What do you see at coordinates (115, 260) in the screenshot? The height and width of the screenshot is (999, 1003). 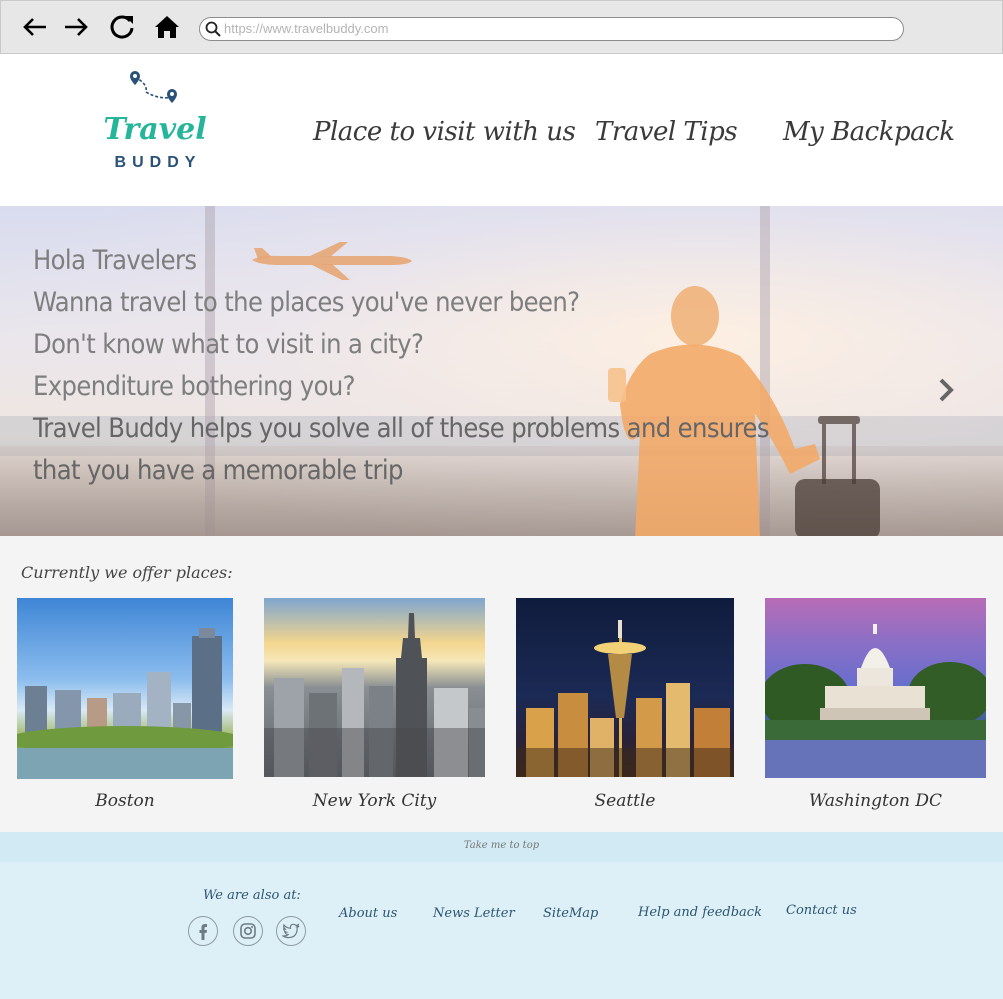 I see `hero-line: Hola Travelers` at bounding box center [115, 260].